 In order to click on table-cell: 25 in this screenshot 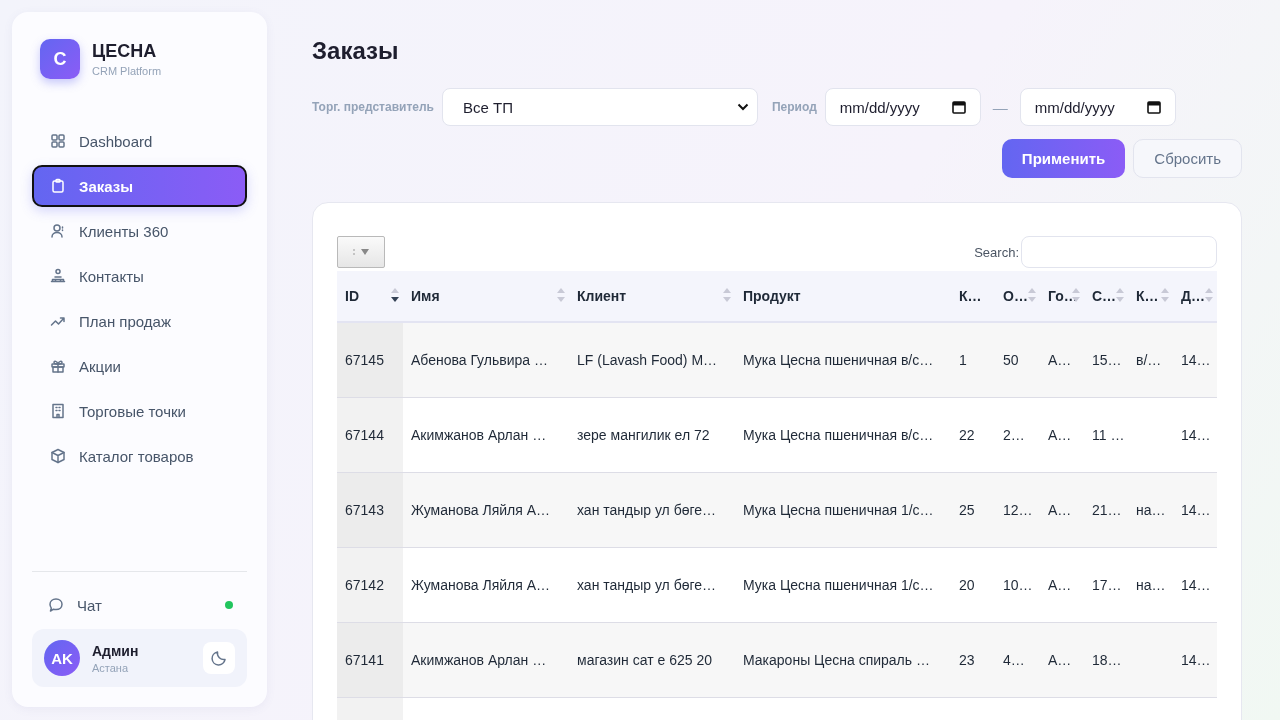, I will do `click(967, 510)`.